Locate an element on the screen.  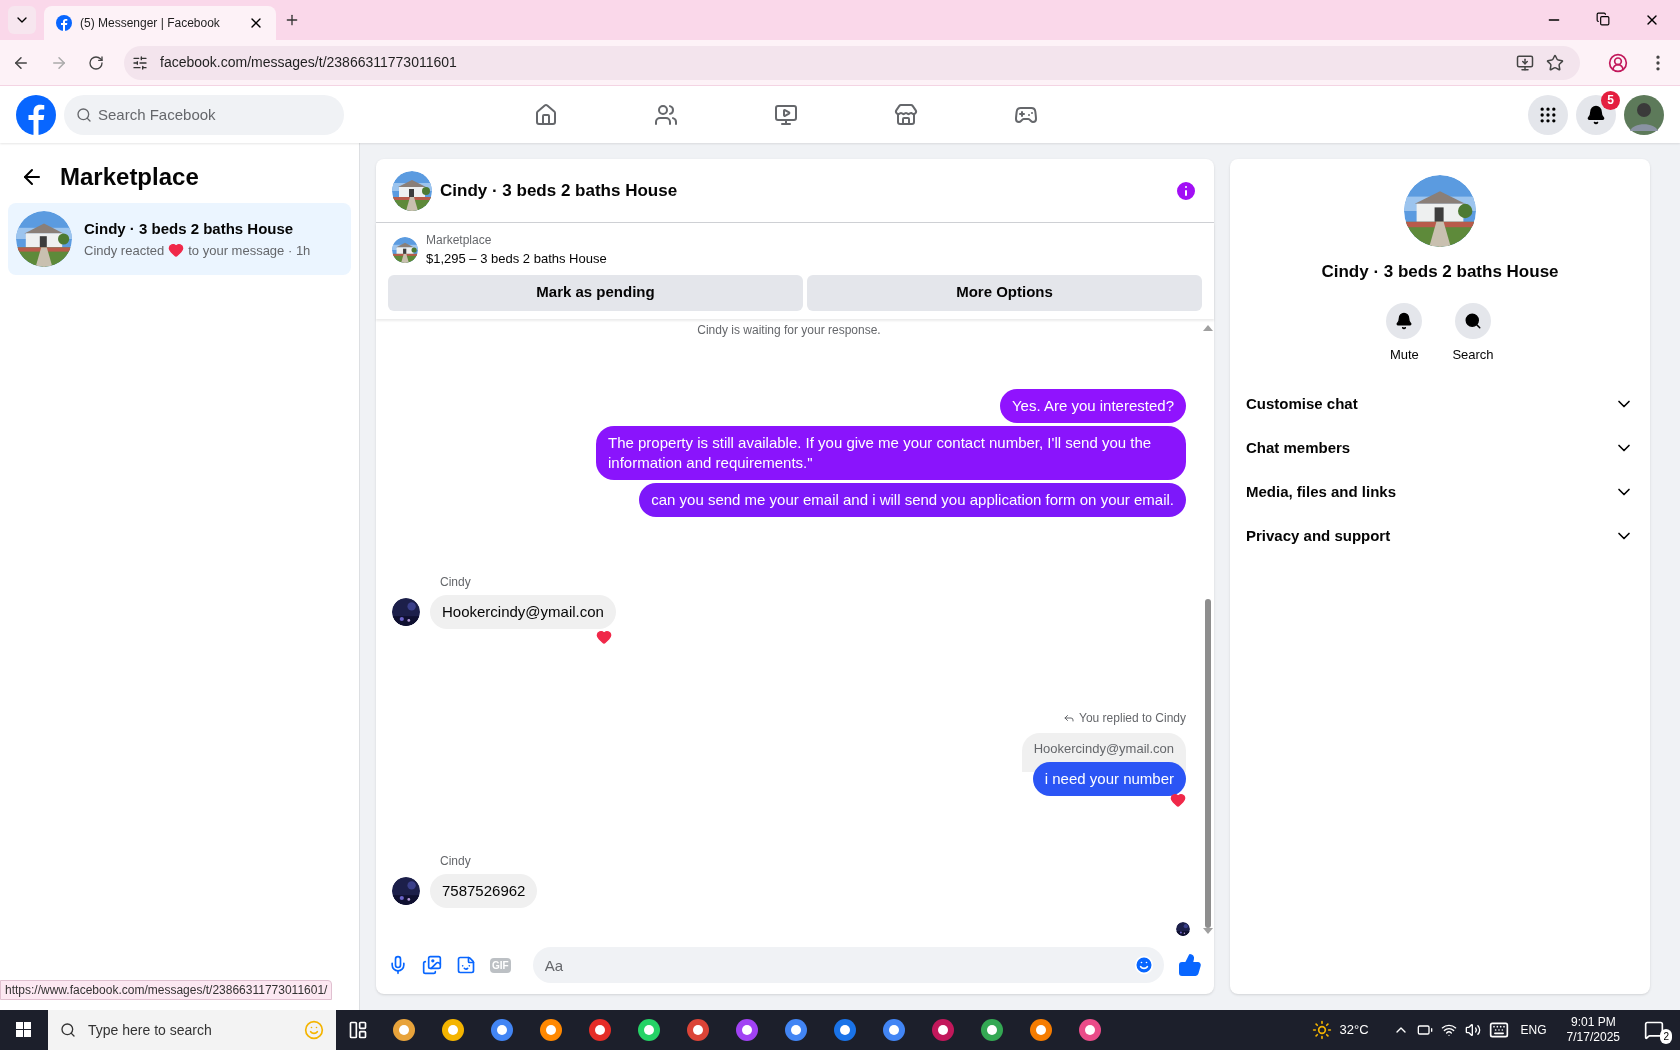
account-avatar is located at coordinates (1644, 114).